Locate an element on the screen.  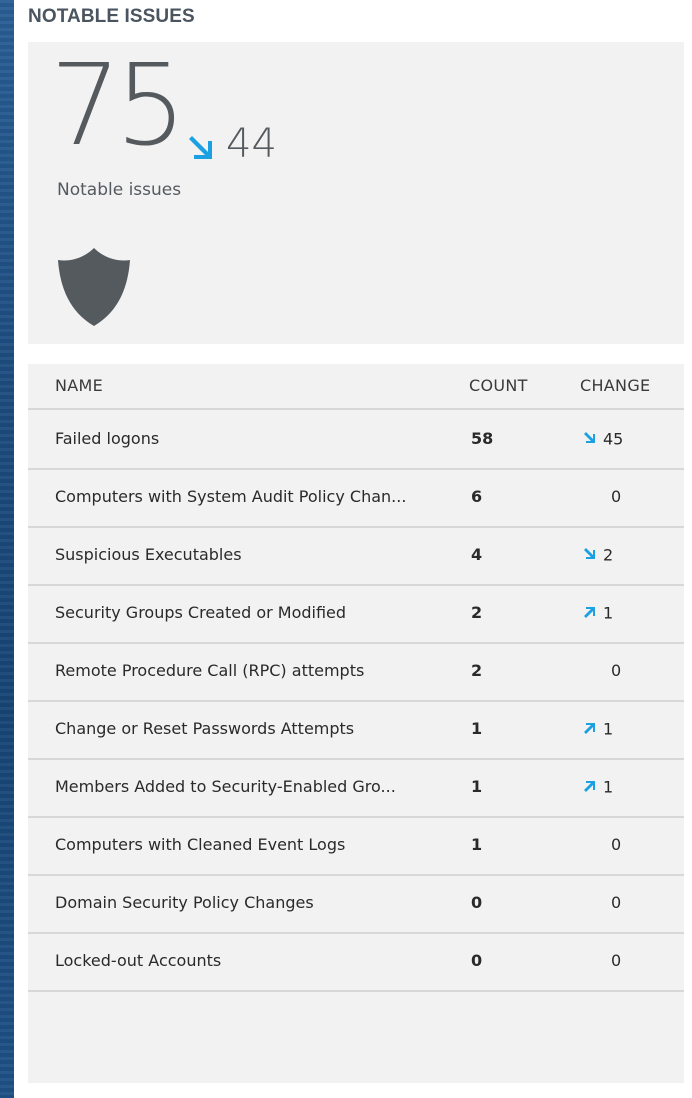
issue-name: Change or Reset Passwords Attempts is located at coordinates (205, 728).